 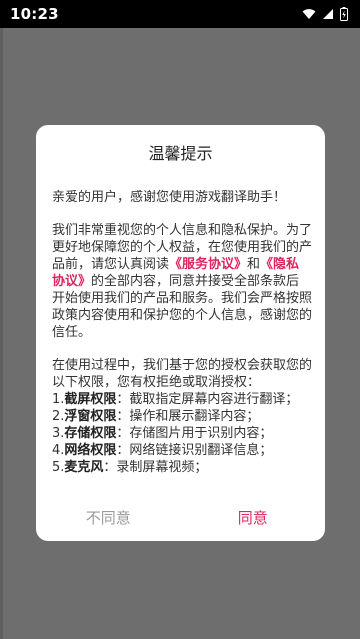 What do you see at coordinates (90, 416) in the screenshot?
I see `permission-name: 浮窗权限` at bounding box center [90, 416].